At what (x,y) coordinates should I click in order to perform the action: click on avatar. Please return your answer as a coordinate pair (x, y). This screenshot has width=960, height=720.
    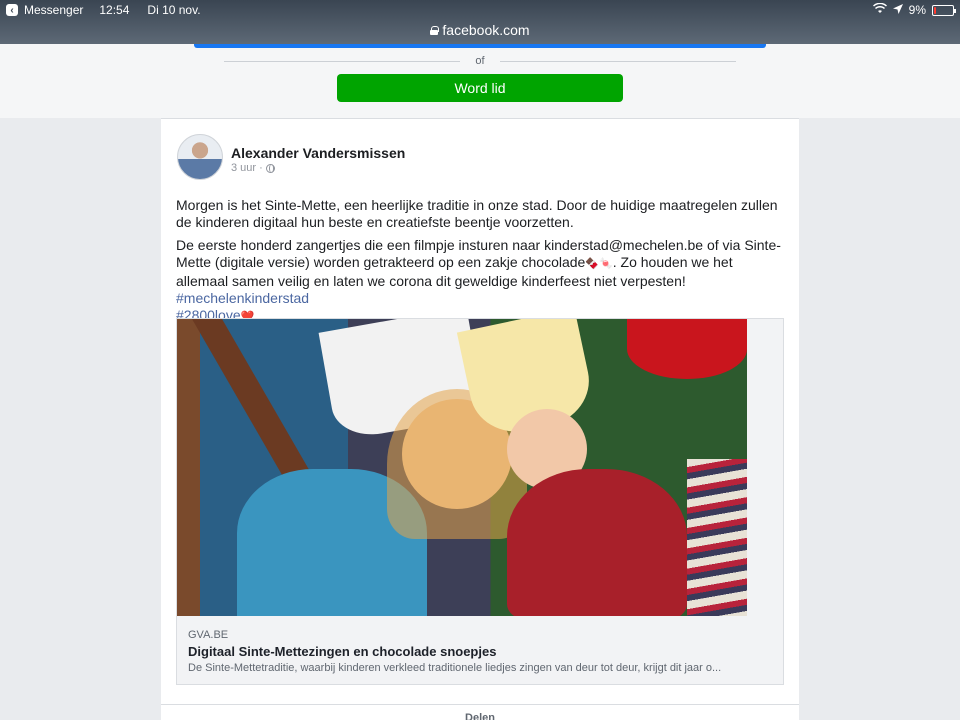
    Looking at the image, I should click on (200, 157).